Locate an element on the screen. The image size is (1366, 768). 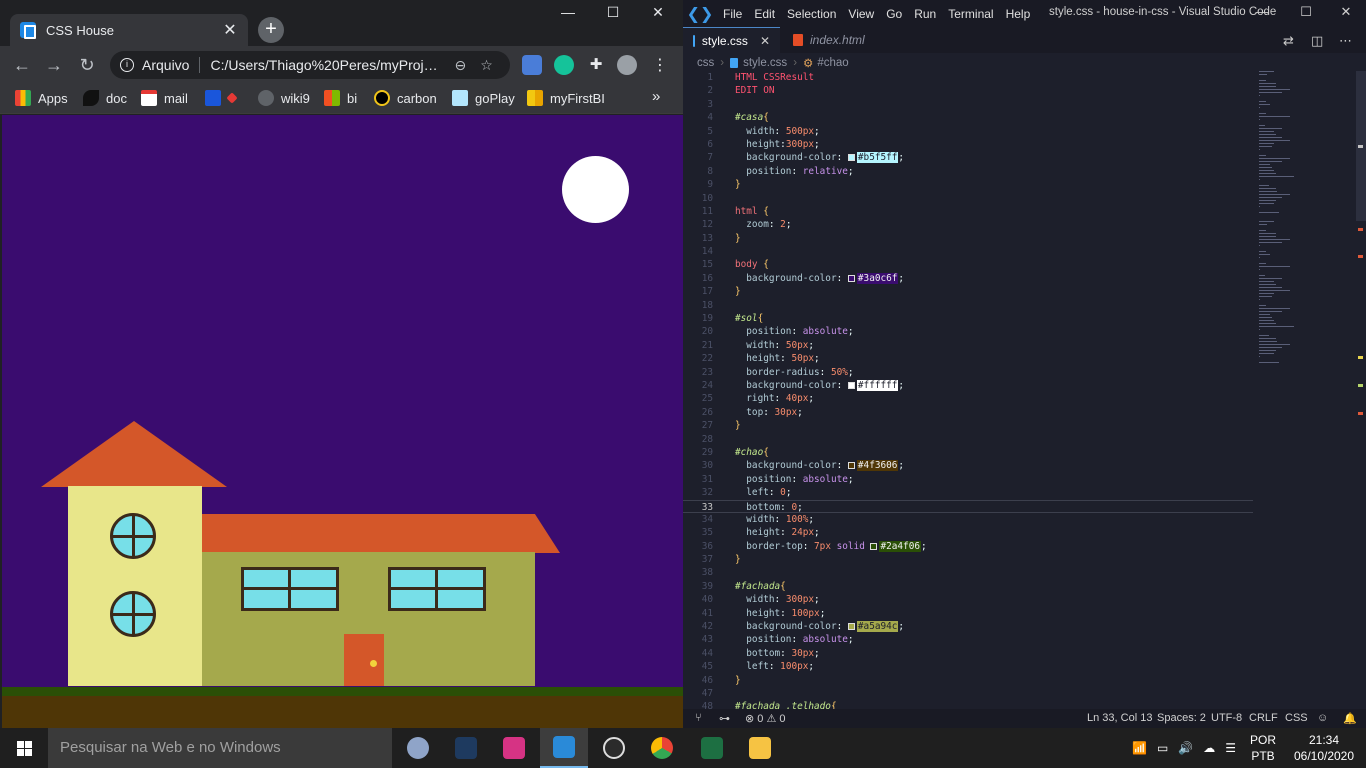
bookmark-myfirstbi: myFirstBI is located at coordinates (566, 98).